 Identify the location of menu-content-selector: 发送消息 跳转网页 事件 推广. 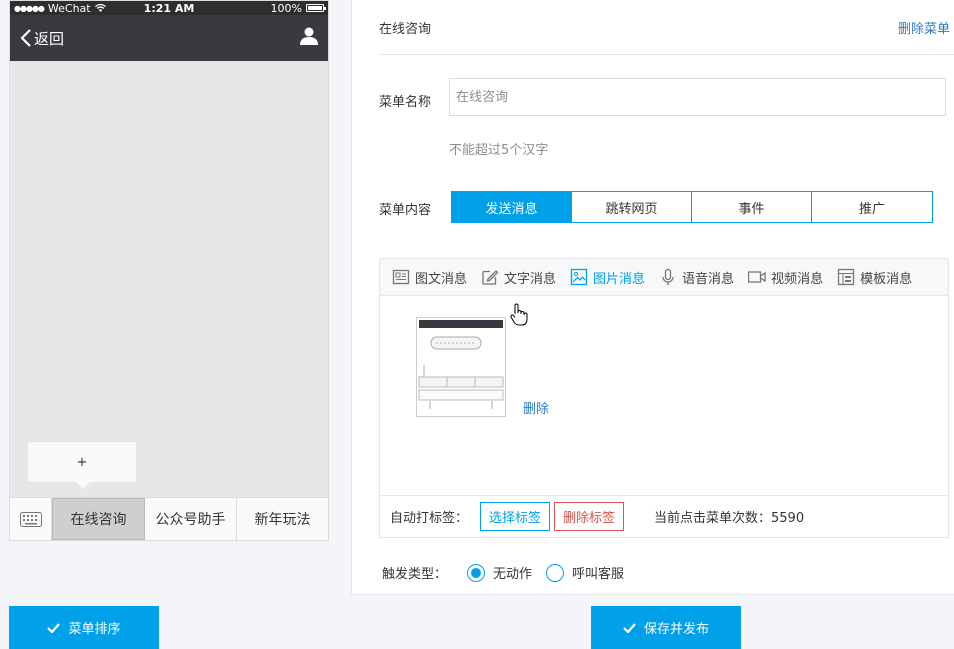
(692, 207).